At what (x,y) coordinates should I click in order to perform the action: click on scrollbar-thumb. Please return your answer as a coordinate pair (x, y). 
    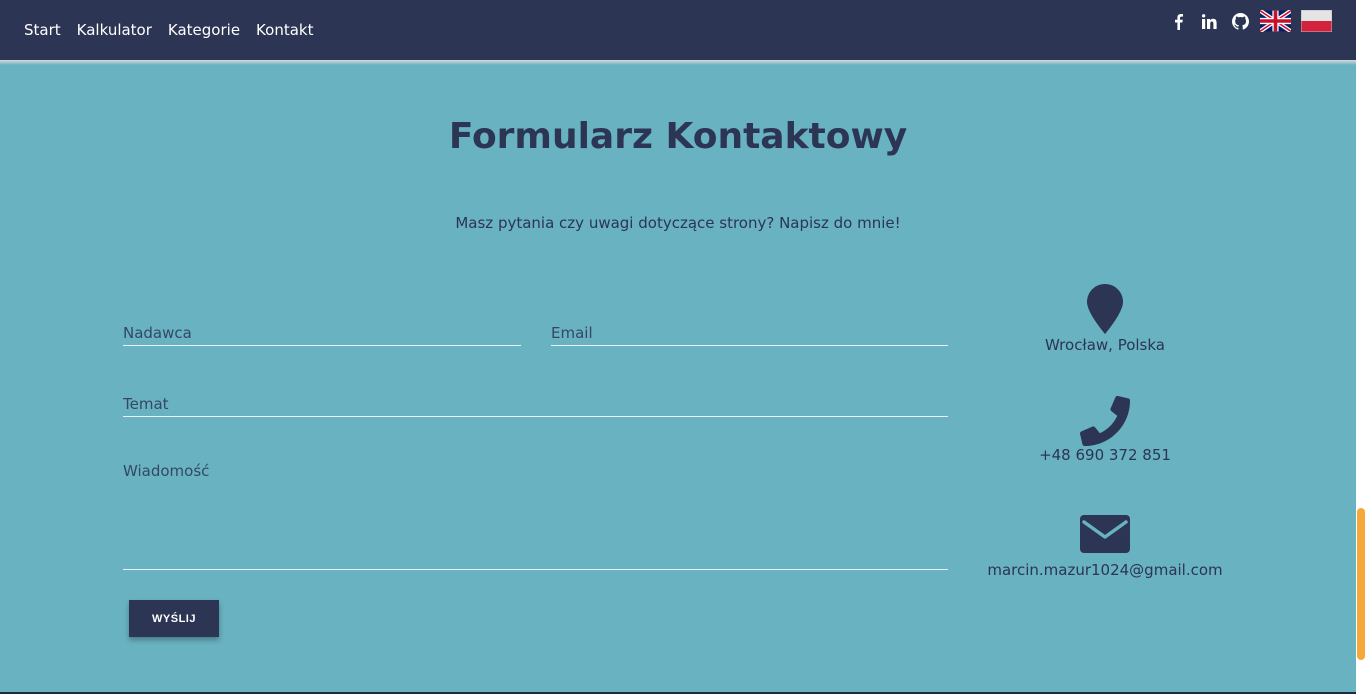
    Looking at the image, I should click on (1361, 584).